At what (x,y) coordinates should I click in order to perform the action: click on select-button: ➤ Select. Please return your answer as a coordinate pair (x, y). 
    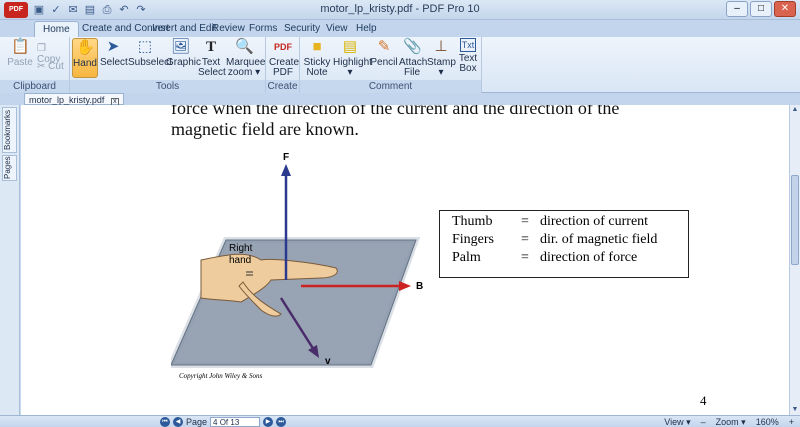
    Looking at the image, I should click on (114, 58).